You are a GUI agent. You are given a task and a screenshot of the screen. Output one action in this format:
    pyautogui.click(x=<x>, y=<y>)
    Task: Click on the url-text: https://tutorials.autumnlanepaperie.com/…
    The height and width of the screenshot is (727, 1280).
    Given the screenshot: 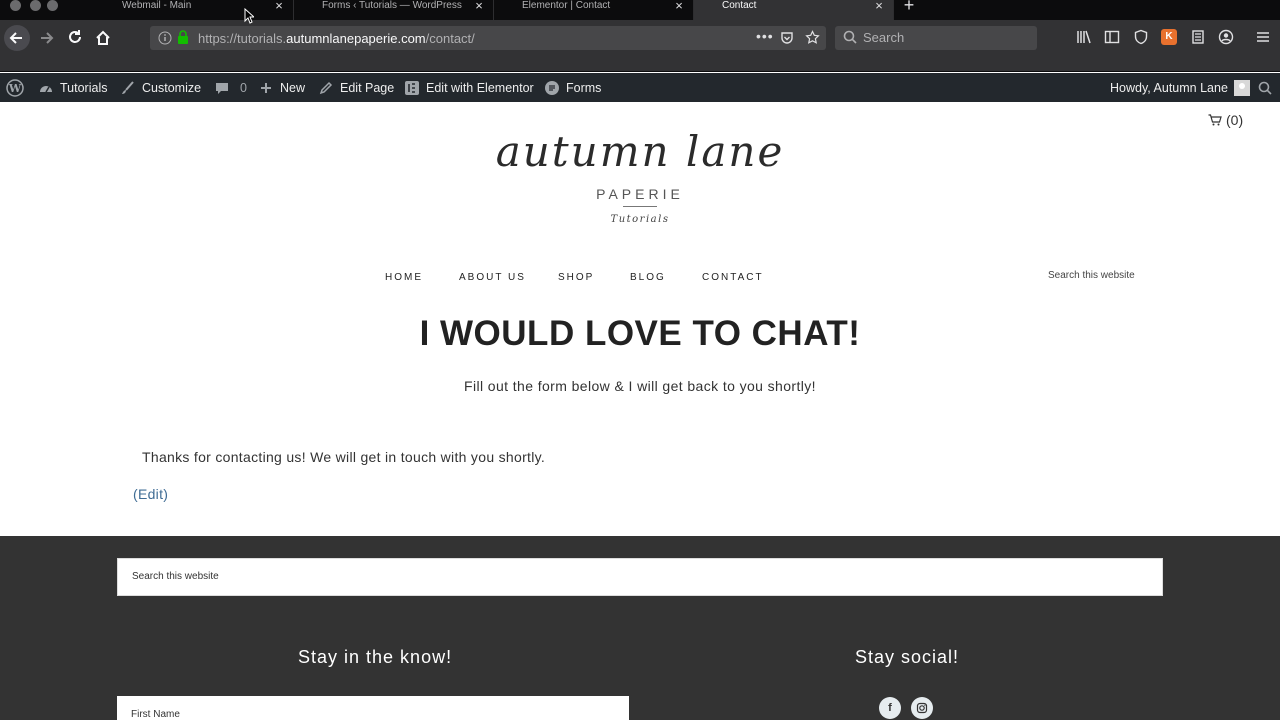 What is the action you would take?
    pyautogui.click(x=336, y=38)
    